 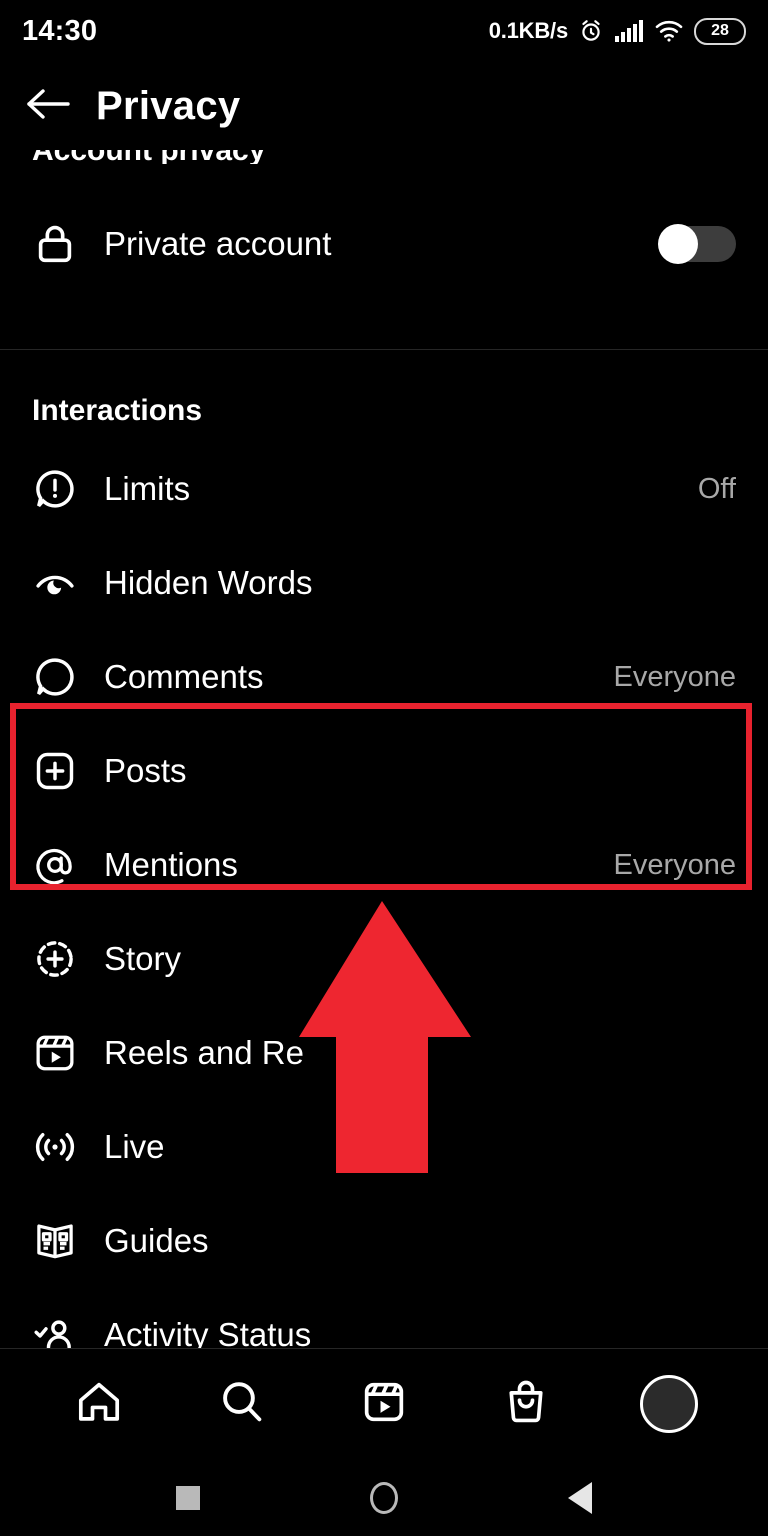 I want to click on nav-search-button, so click(x=242, y=1404).